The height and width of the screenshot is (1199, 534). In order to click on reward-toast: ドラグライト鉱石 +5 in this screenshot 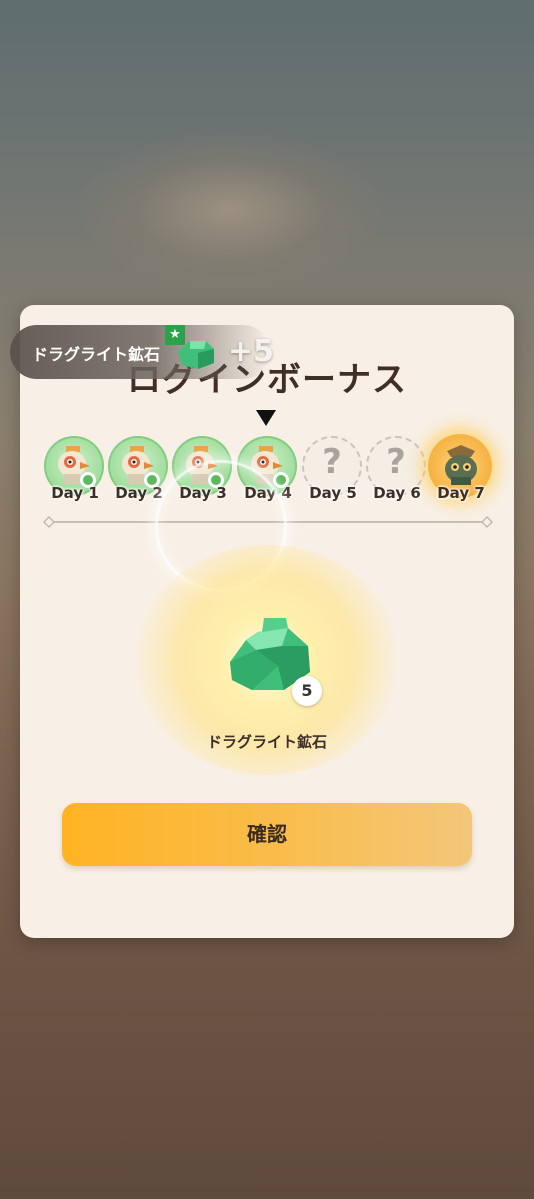, I will do `click(142, 352)`.